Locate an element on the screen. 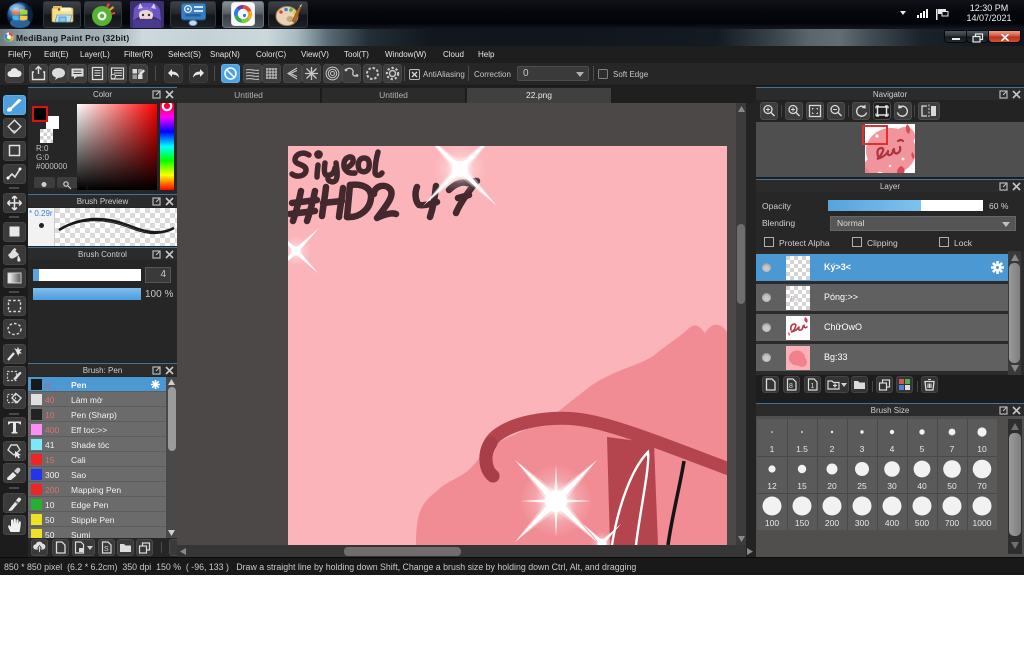 This screenshot has height=648, width=1024. svg-text: 200 is located at coordinates (832, 523).